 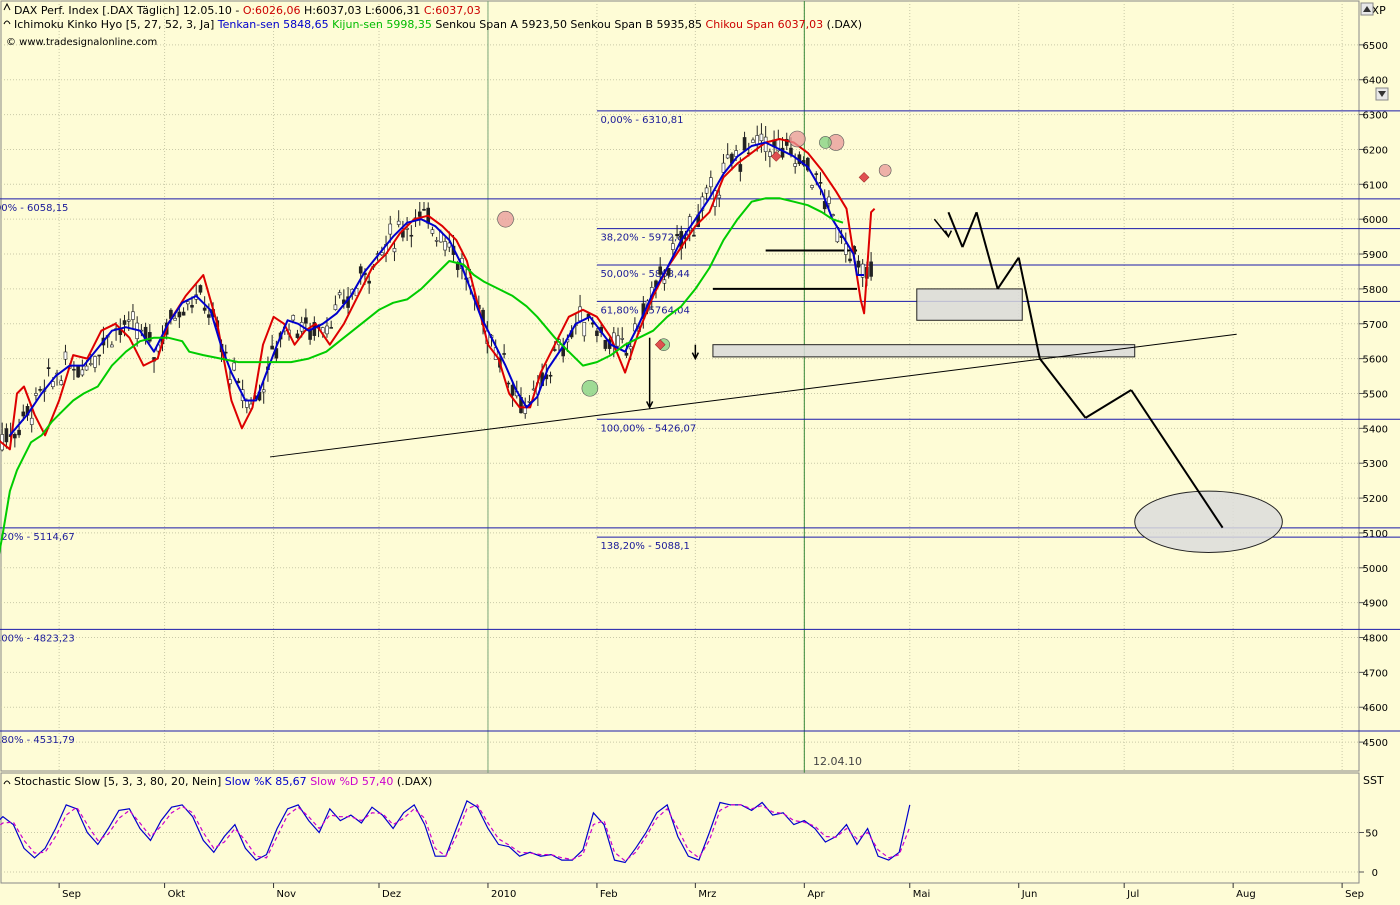 I want to click on month-label: Dez, so click(x=391, y=894).